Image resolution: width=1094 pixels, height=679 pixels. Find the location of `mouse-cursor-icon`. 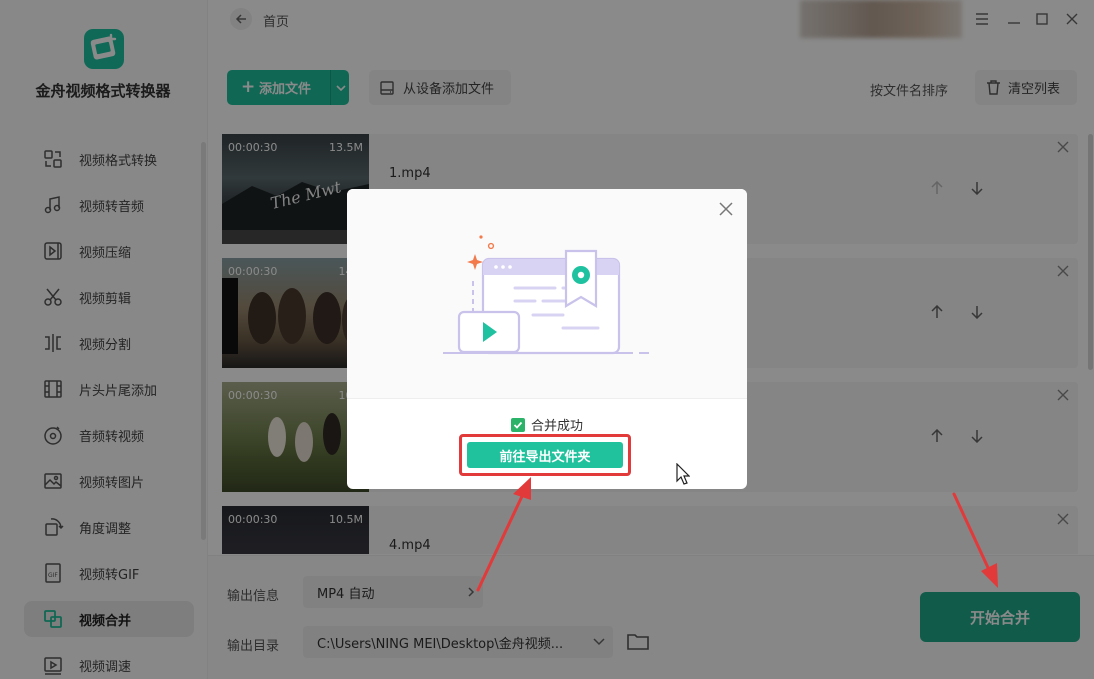

mouse-cursor-icon is located at coordinates (683, 474).